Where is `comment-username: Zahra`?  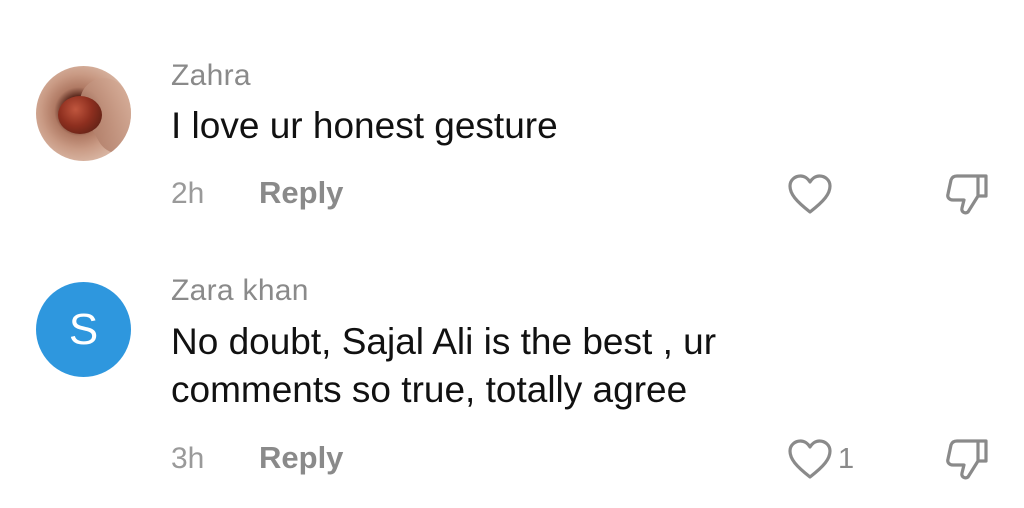
comment-username: Zahra is located at coordinates (211, 76).